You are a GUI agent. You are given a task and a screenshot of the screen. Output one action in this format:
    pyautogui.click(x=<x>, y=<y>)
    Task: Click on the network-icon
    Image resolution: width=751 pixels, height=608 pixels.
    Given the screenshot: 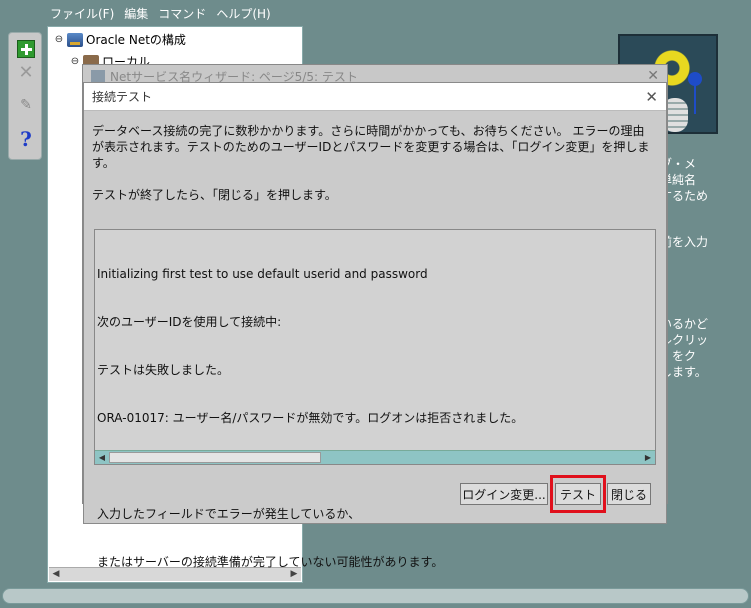 What is the action you would take?
    pyautogui.click(x=75, y=39)
    